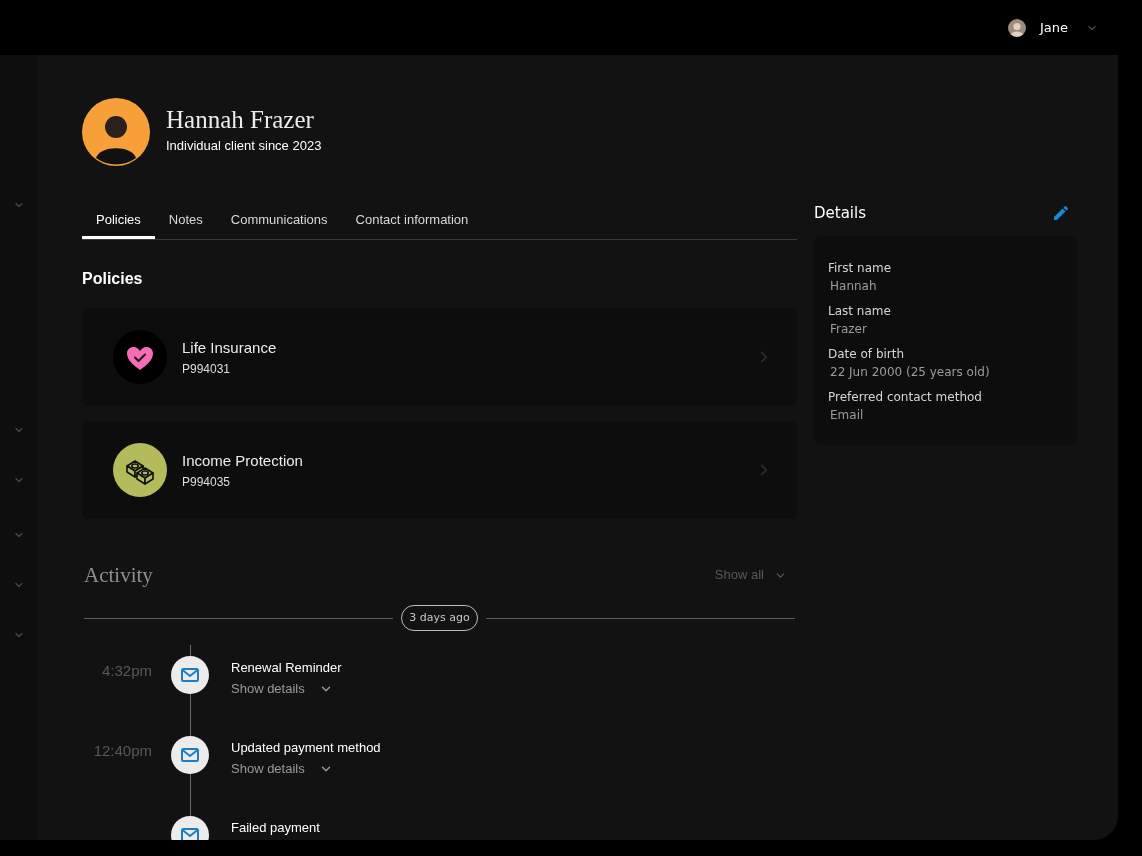  Describe the element at coordinates (126, 671) in the screenshot. I see `event-time: 4:32pm` at that location.